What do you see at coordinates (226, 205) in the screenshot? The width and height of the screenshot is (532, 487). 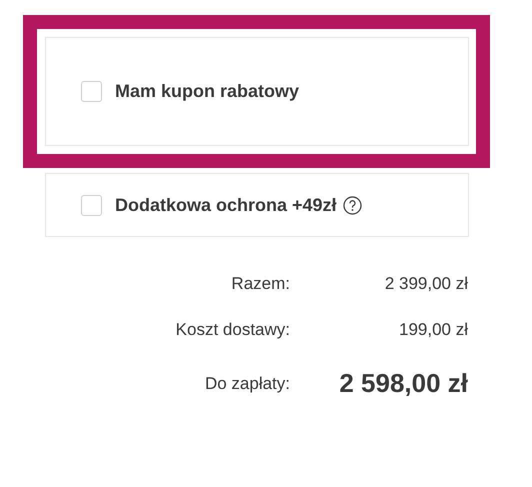 I see `option-label: Dodatkowa ochrona +49zł` at bounding box center [226, 205].